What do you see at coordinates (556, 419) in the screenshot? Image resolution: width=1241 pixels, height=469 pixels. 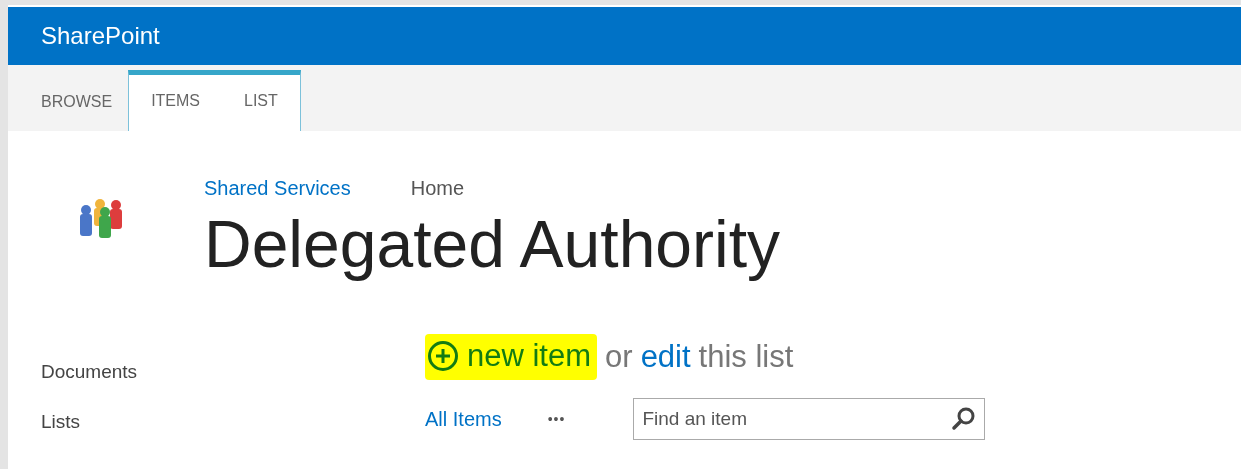 I see `more-button: •••` at bounding box center [556, 419].